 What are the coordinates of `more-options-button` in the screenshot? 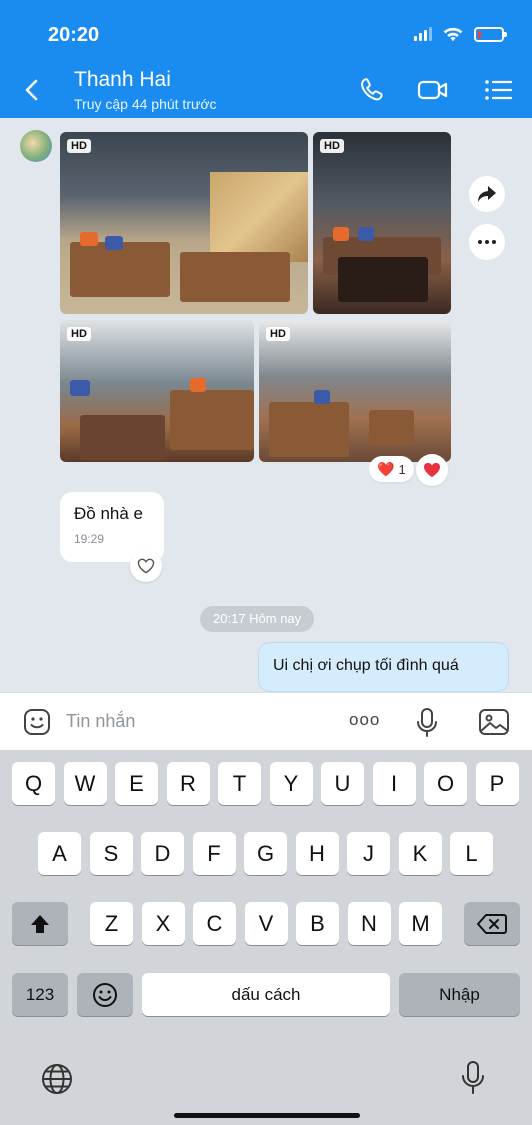 It's located at (487, 242).